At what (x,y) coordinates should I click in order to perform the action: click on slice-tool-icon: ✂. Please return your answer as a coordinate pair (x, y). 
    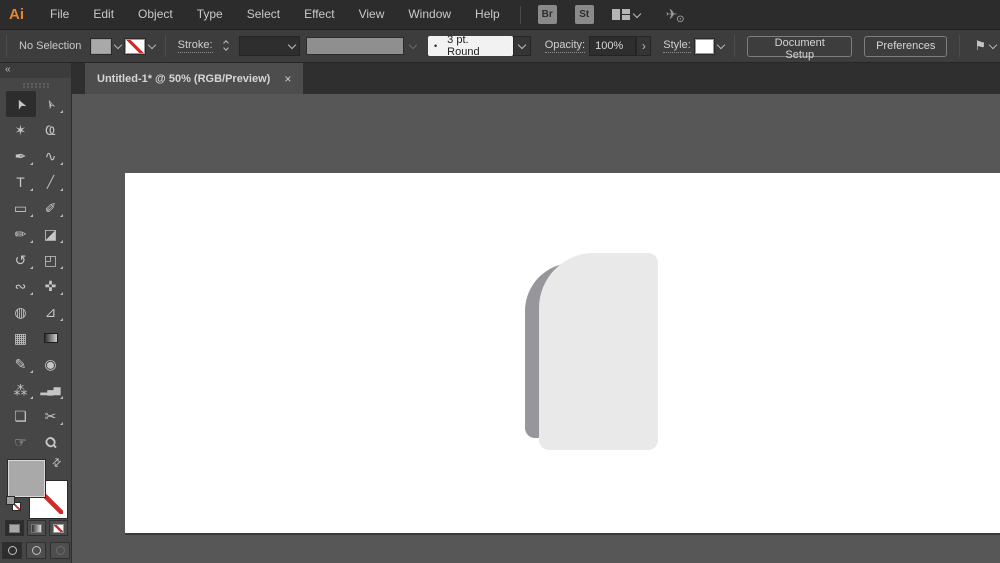
    Looking at the image, I should click on (50, 416).